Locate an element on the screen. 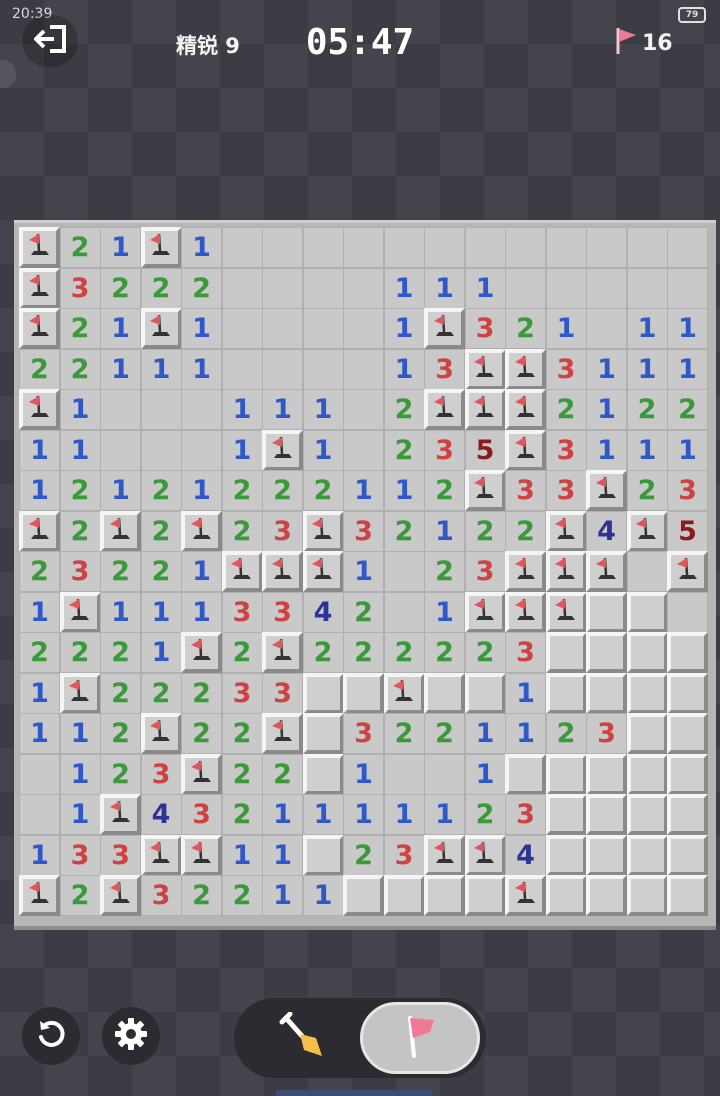 The image size is (720, 1096). number-cell: 4 is located at coordinates (161, 814).